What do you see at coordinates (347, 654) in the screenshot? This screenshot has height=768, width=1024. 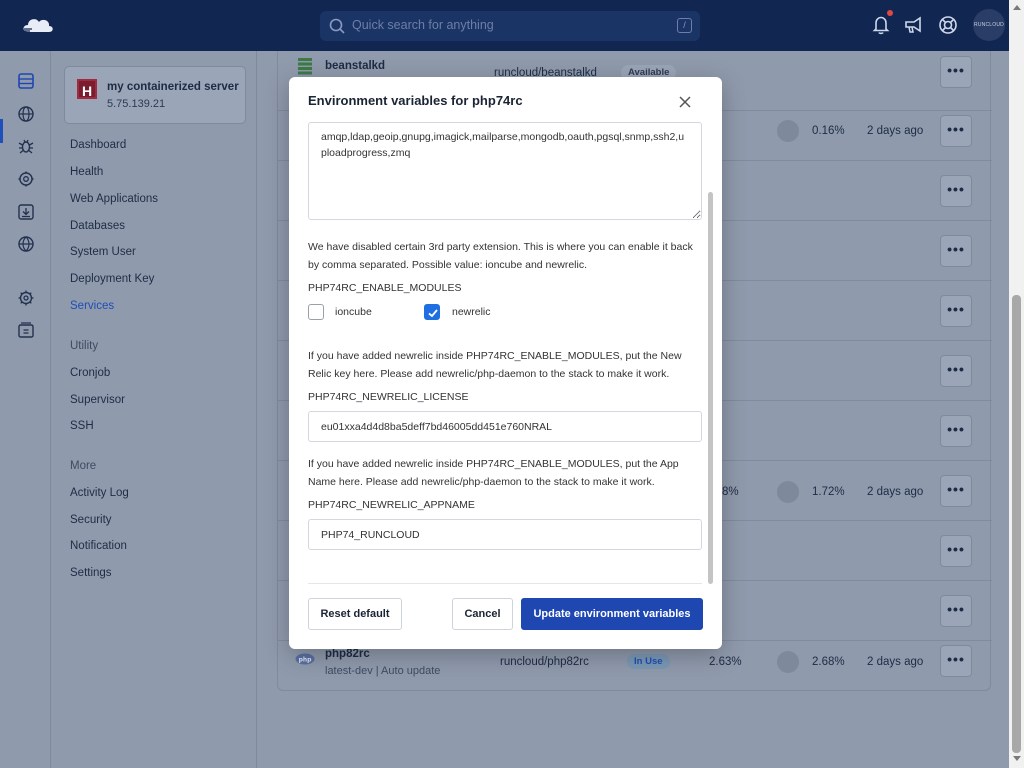 I see `service-name: php82rc` at bounding box center [347, 654].